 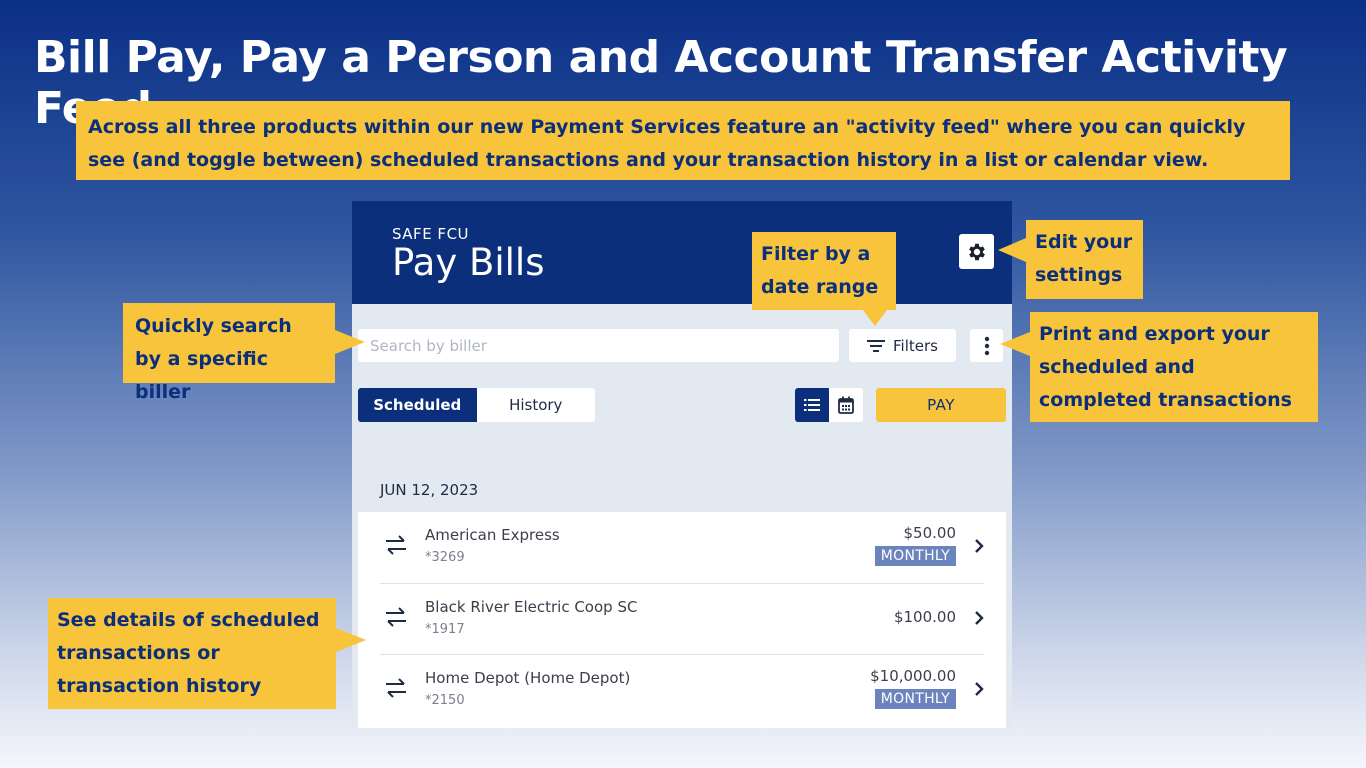 What do you see at coordinates (229, 353) in the screenshot?
I see `search-callout: Quickly search by a specific biller` at bounding box center [229, 353].